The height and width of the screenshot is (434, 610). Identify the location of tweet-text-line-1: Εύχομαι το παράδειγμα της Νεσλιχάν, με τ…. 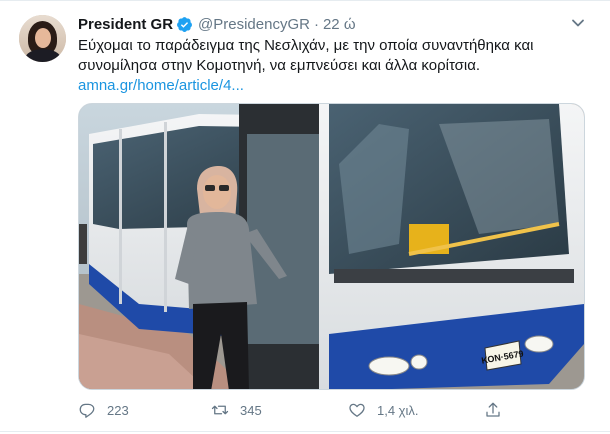
(306, 45).